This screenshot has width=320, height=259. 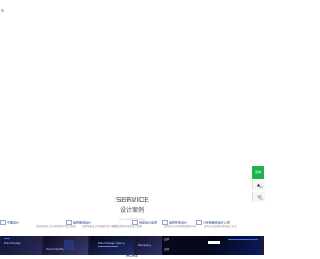 What do you see at coordinates (9, 222) in the screenshot?
I see `tab-graphic-design: 平面设计` at bounding box center [9, 222].